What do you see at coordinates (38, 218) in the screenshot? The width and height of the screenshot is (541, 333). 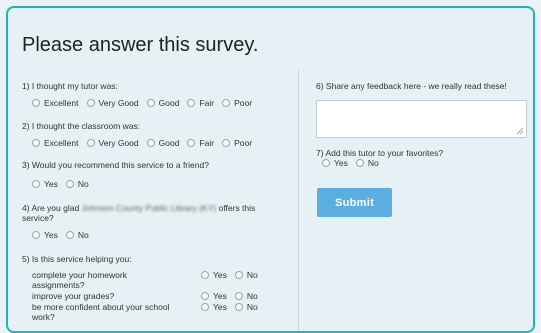 I see `q4-label-line2: service?` at bounding box center [38, 218].